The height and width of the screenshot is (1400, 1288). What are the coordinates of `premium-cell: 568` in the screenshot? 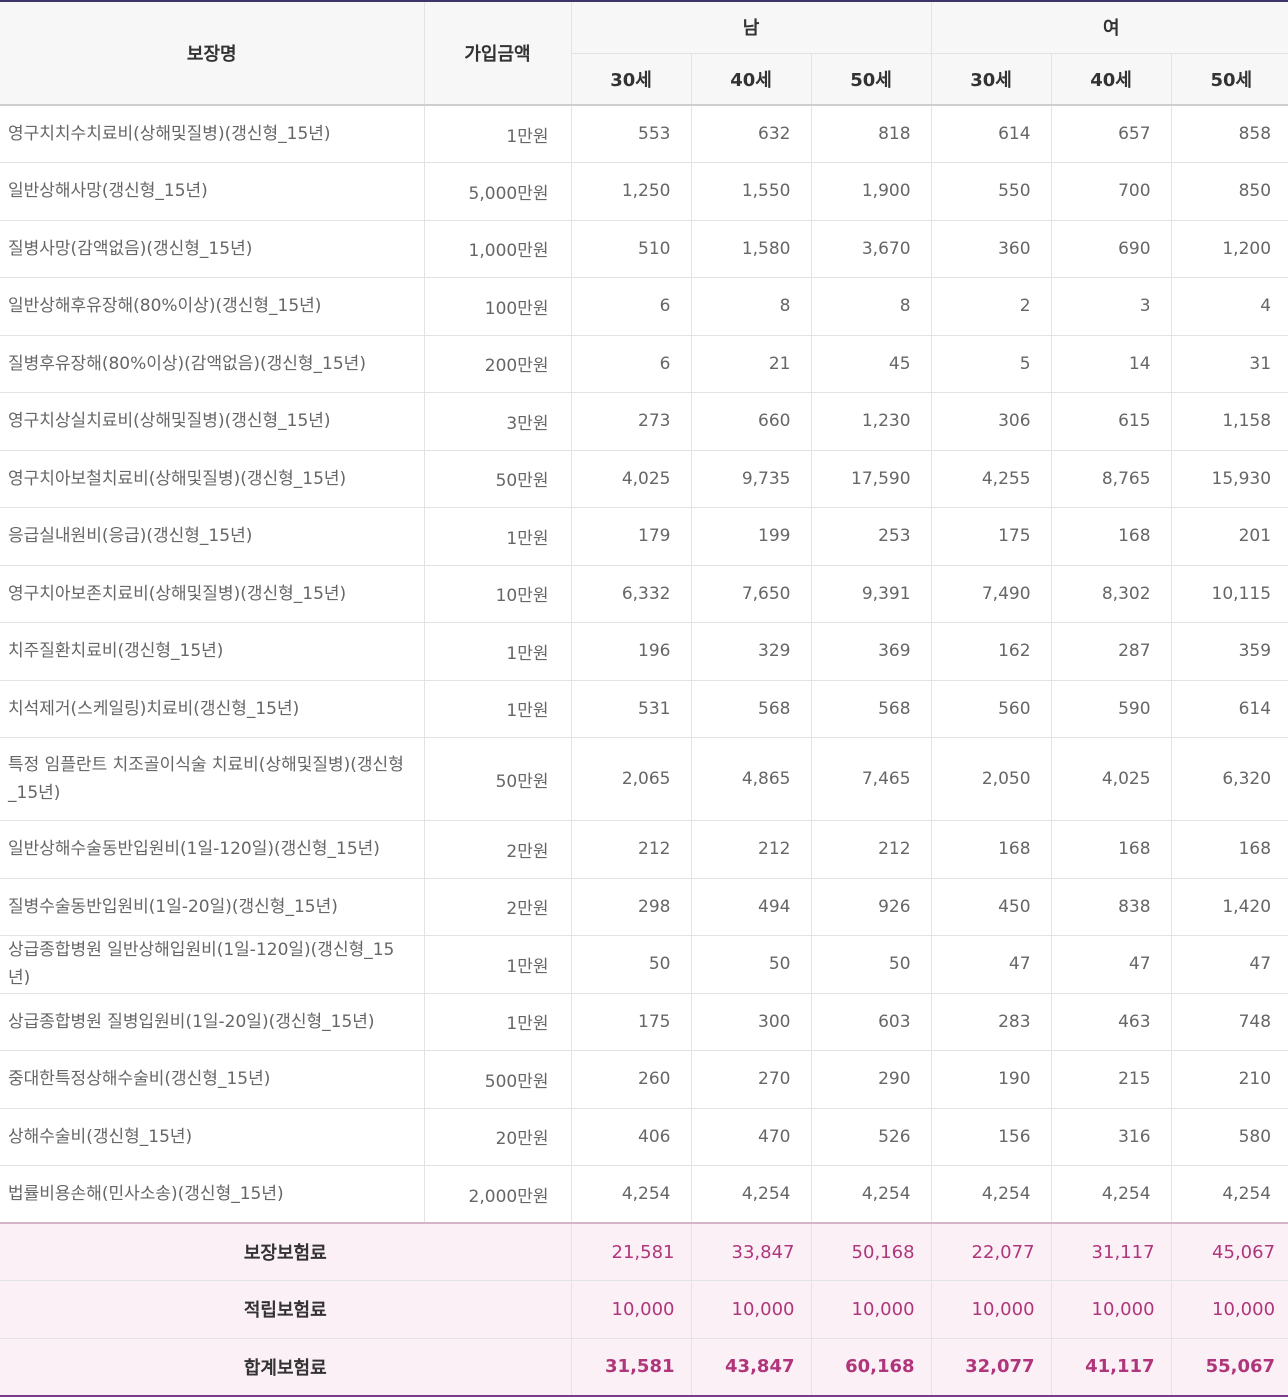 It's located at (871, 709).